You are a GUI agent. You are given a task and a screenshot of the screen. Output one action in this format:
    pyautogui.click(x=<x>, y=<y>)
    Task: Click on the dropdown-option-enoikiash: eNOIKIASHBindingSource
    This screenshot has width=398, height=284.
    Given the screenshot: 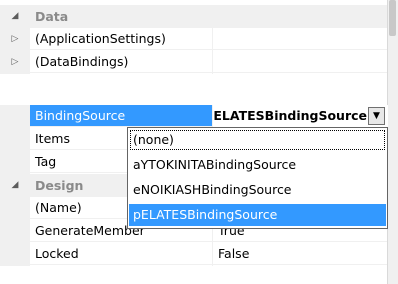 What is the action you would take?
    pyautogui.click(x=257, y=190)
    